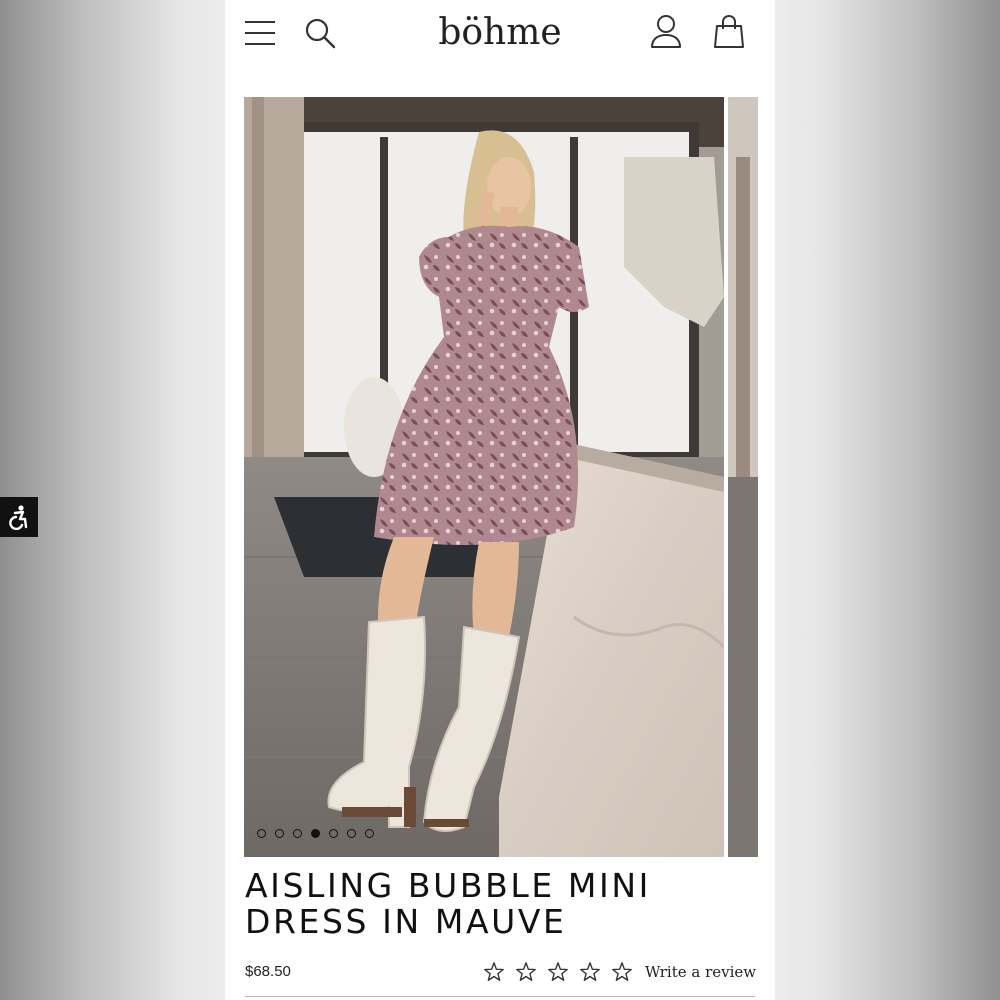 This screenshot has height=1000, width=1000. I want to click on accessibility-button, so click(19, 517).